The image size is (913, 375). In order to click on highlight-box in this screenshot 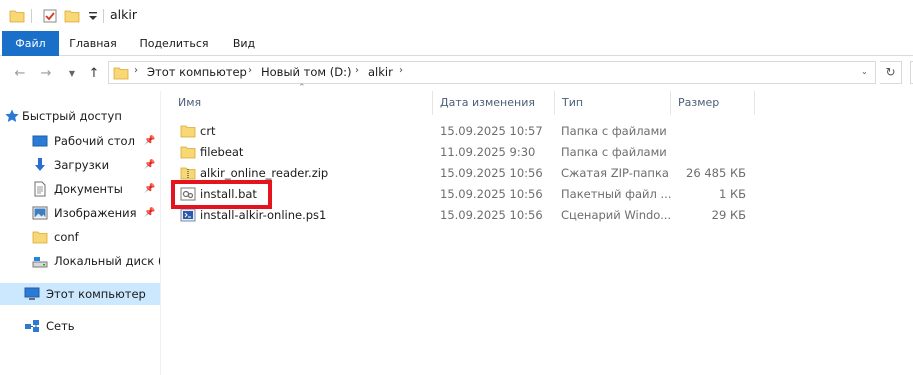, I will do `click(221, 194)`.